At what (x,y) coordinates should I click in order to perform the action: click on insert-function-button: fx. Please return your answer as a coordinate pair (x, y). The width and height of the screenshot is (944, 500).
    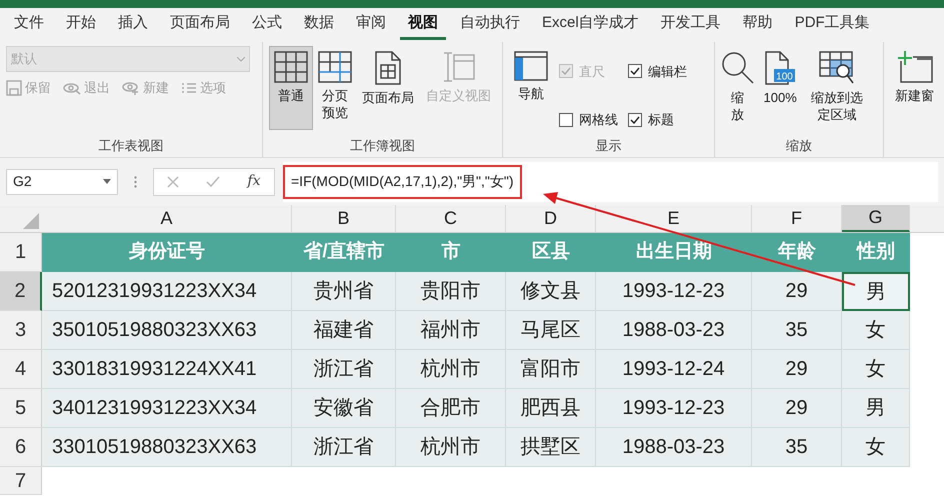
    Looking at the image, I should click on (253, 181).